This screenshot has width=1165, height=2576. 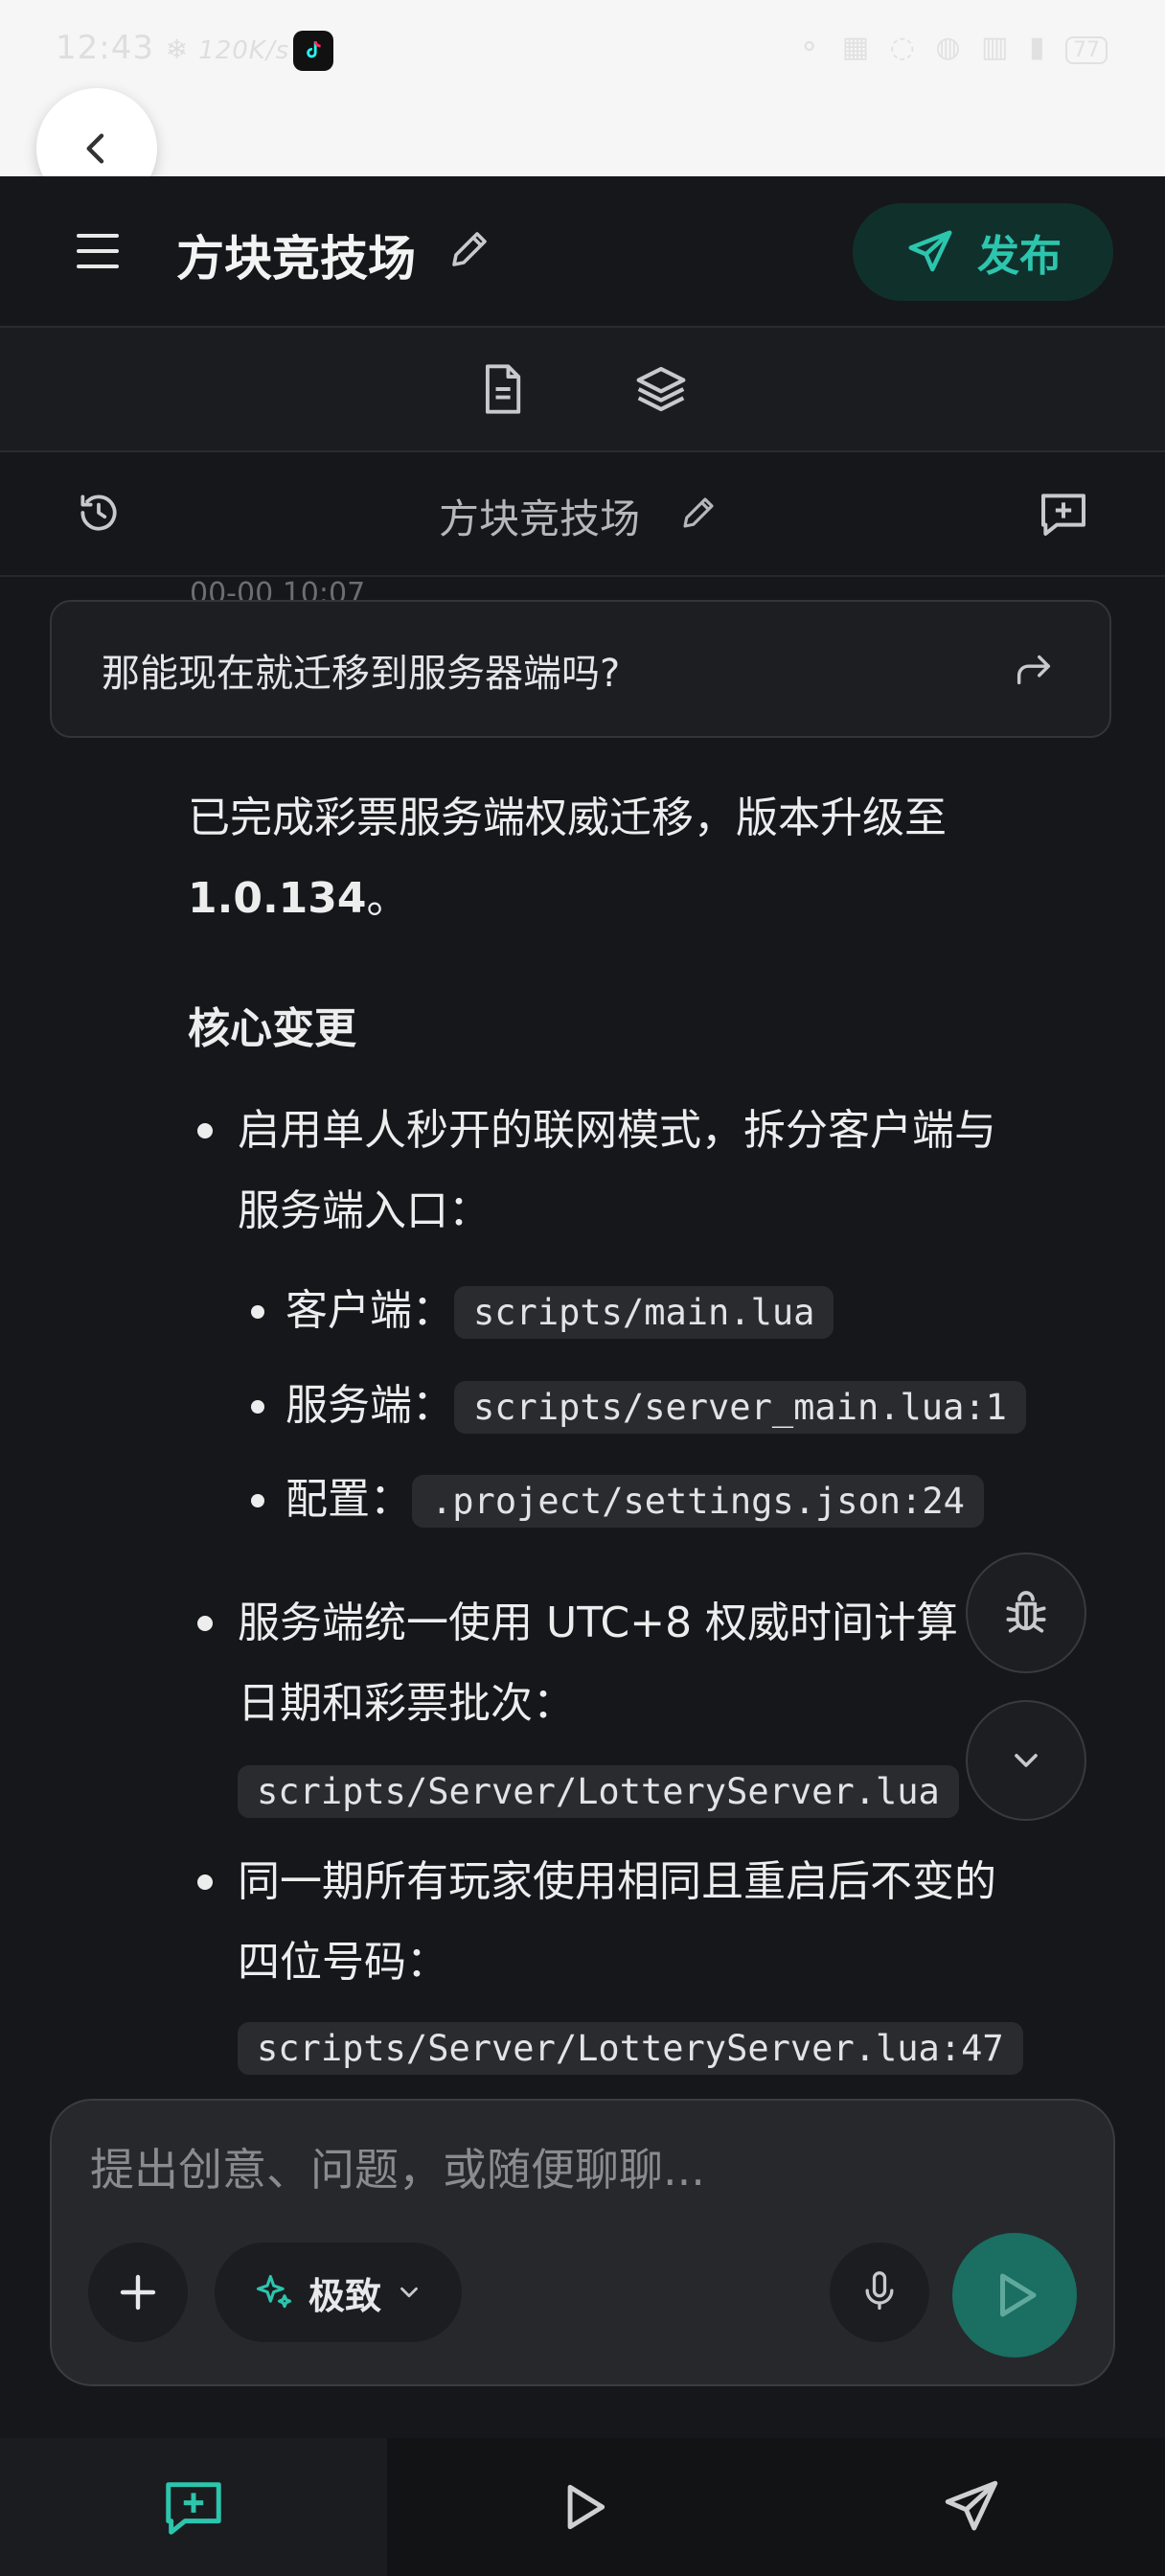 I want to click on code-path: scripts/server_main.lua:1, so click(x=740, y=1407).